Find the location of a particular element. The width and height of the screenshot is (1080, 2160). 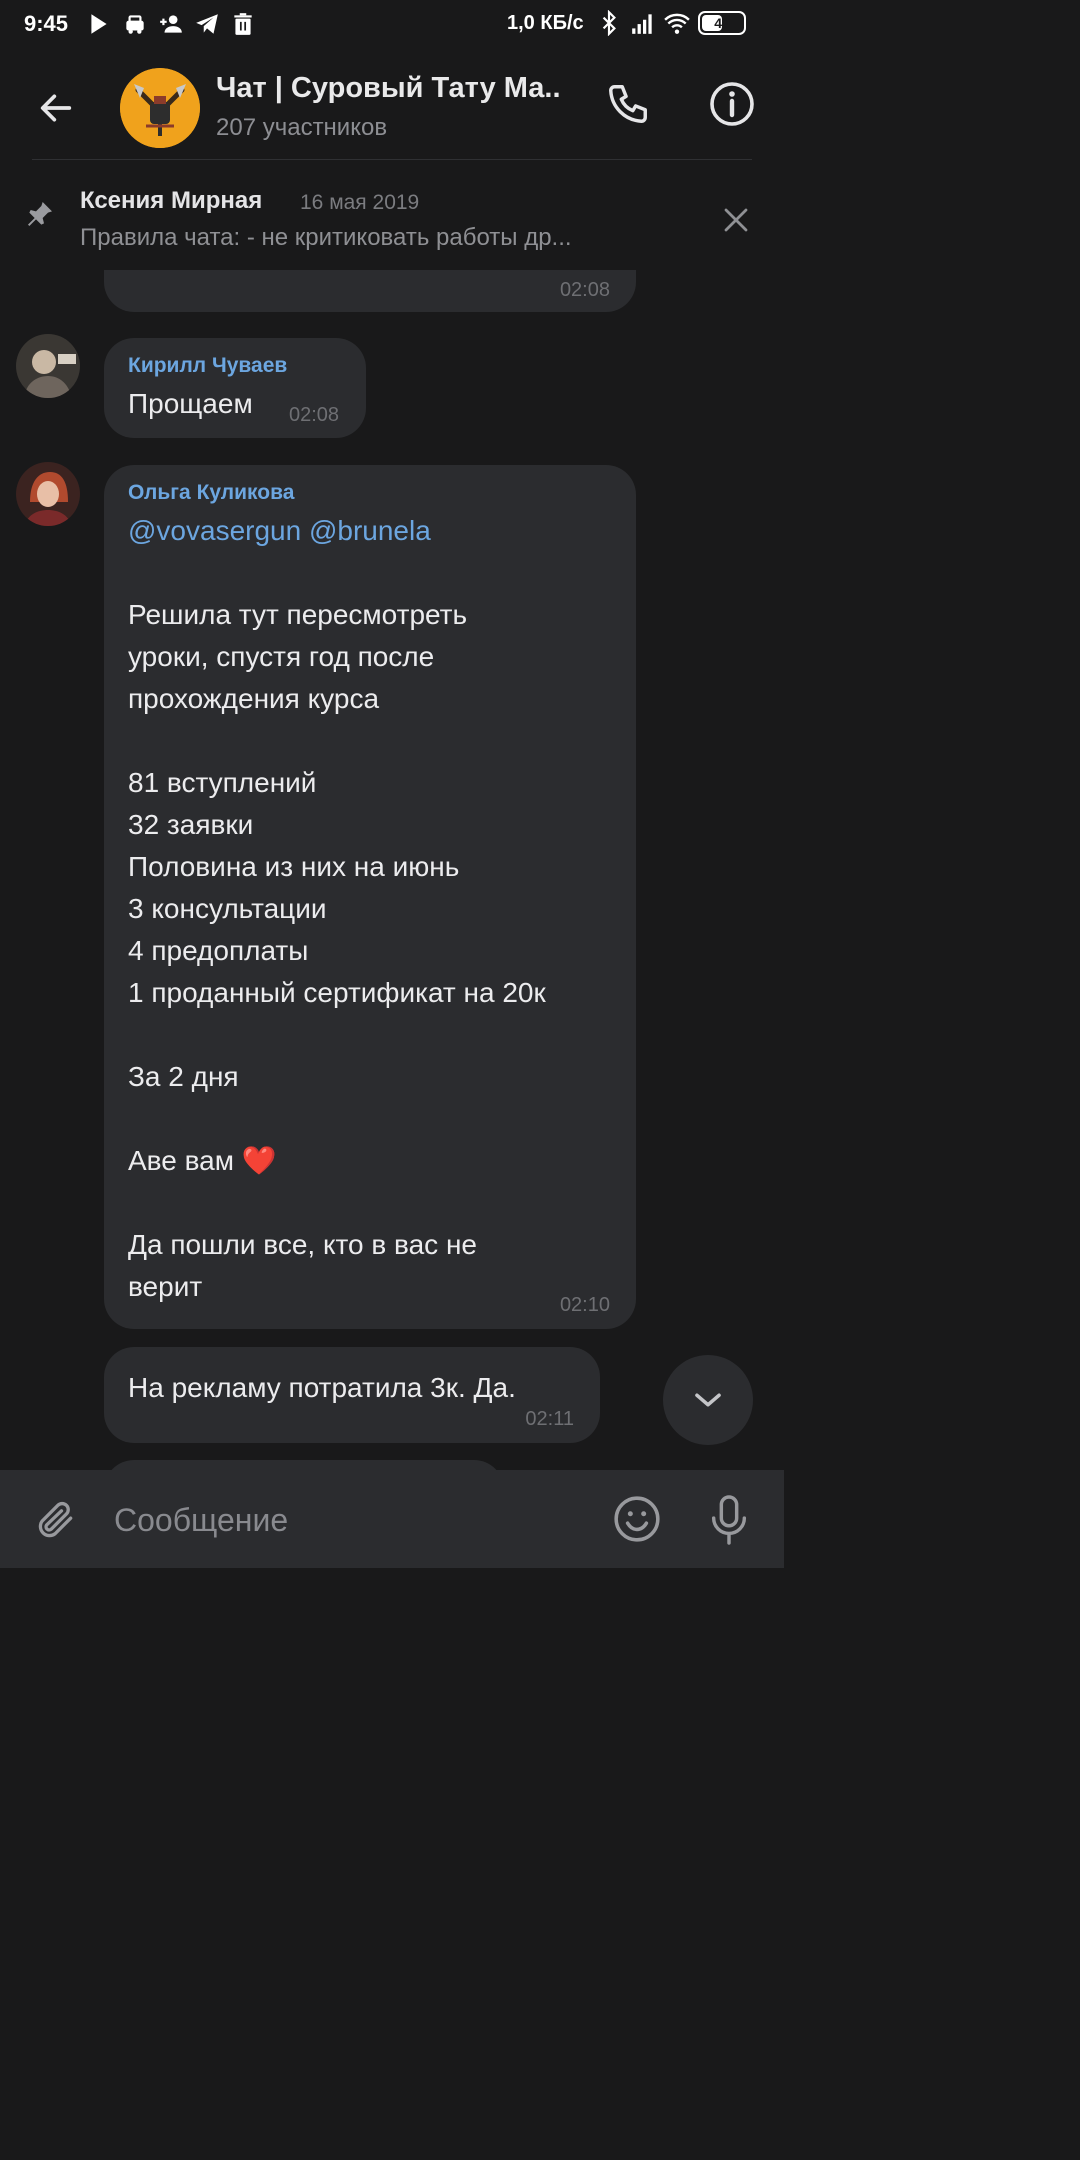

message-composer is located at coordinates (392, 1519).